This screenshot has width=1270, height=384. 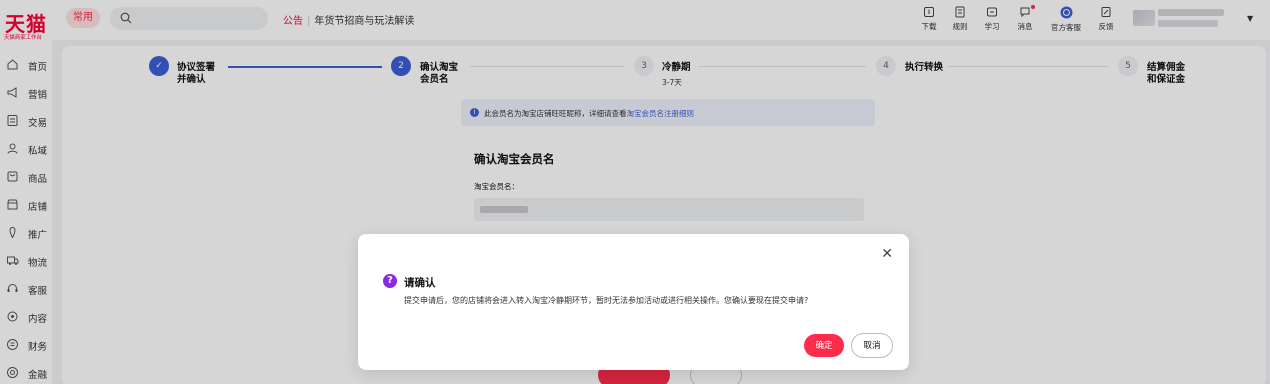 I want to click on dialog-title: 请确认, so click(x=420, y=283).